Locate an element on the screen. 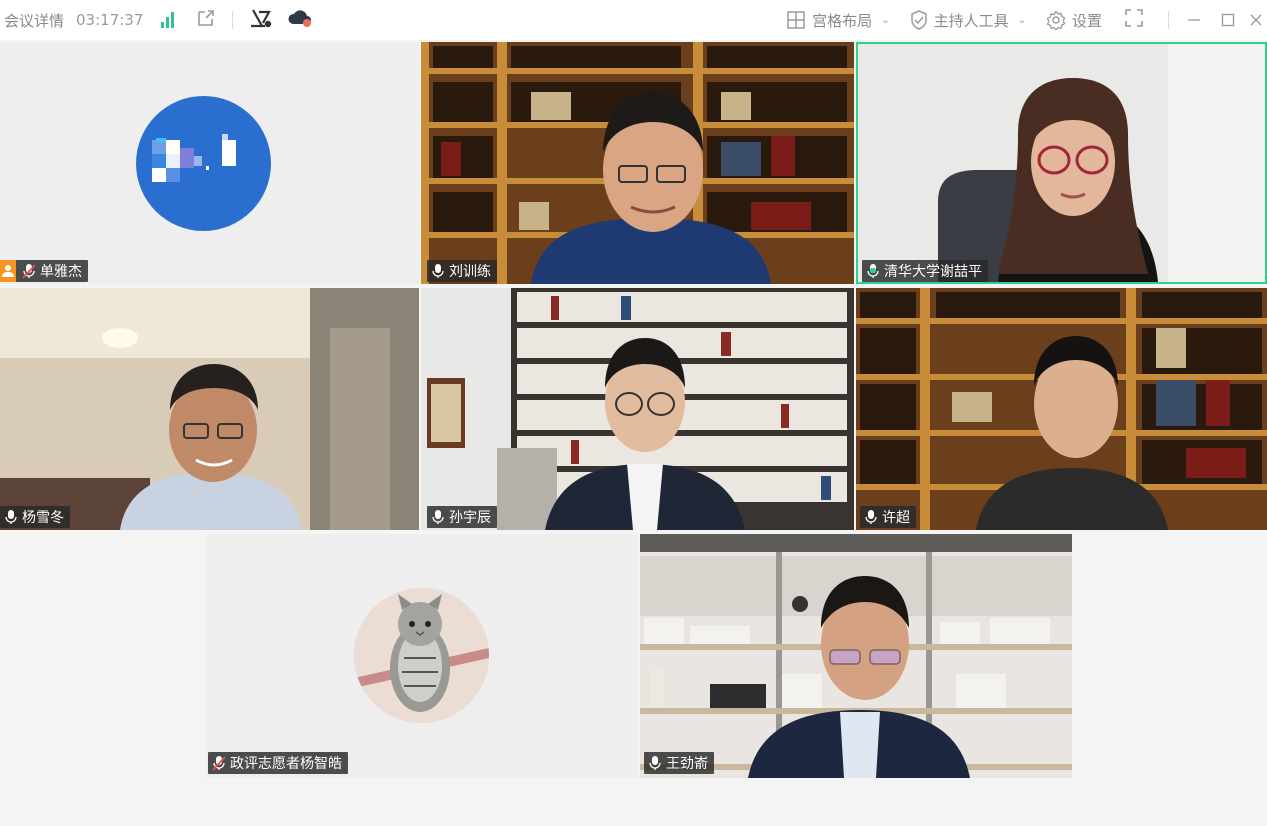 The image size is (1267, 826). video-tile: 孙宇辰 is located at coordinates (637, 409).